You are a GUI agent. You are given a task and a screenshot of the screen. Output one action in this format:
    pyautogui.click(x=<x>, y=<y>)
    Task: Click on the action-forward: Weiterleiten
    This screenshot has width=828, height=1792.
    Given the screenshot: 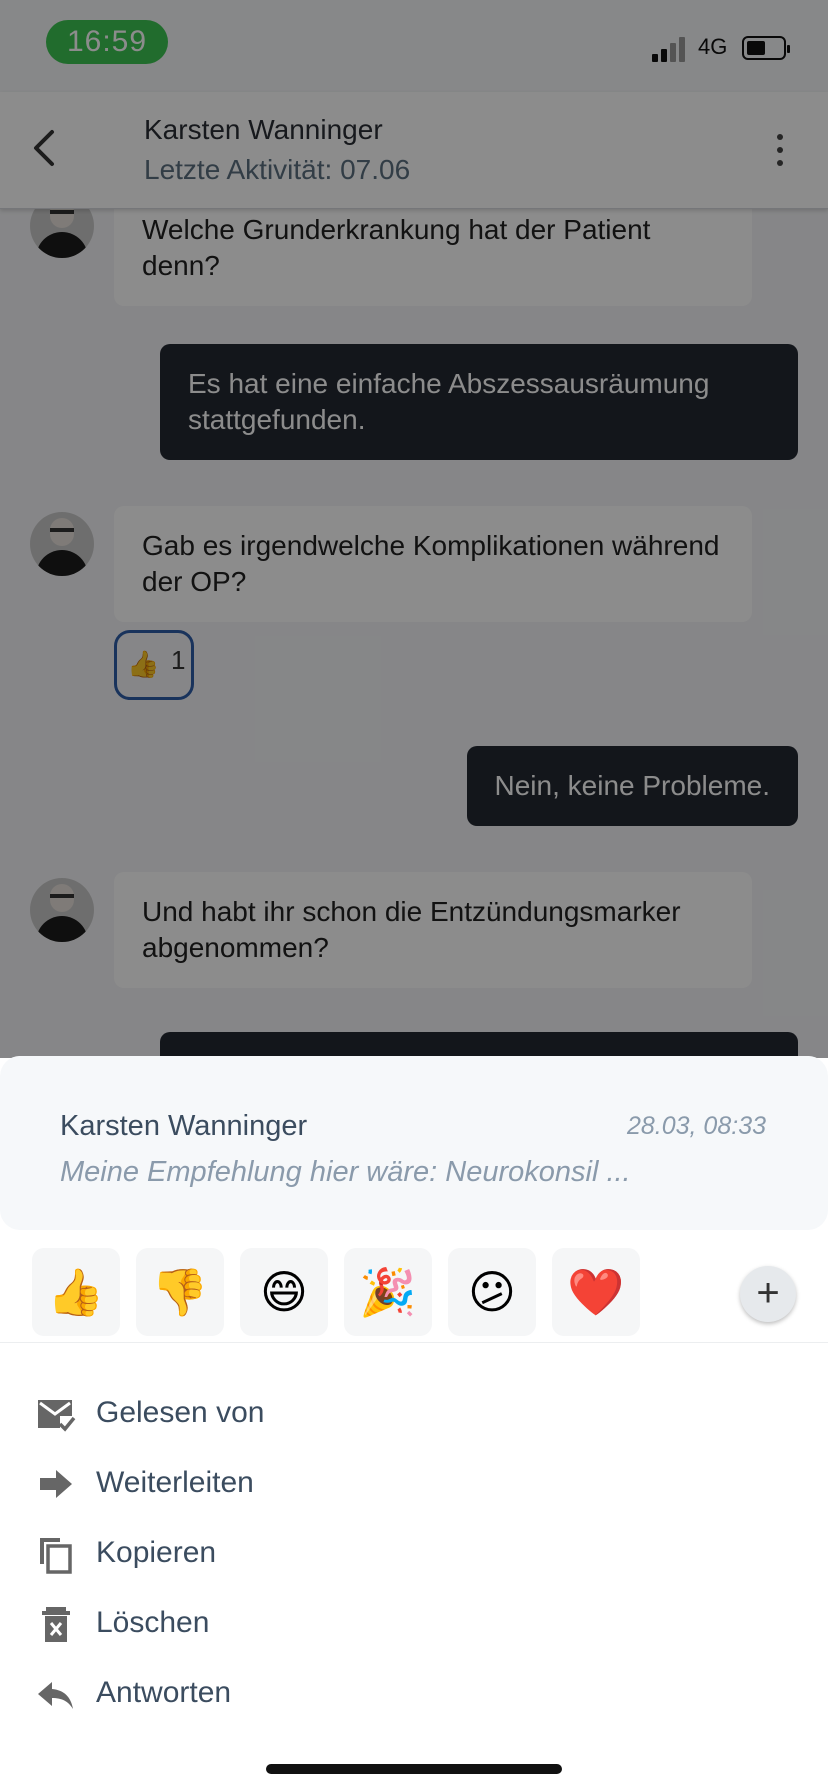 What is the action you would take?
    pyautogui.click(x=414, y=1485)
    